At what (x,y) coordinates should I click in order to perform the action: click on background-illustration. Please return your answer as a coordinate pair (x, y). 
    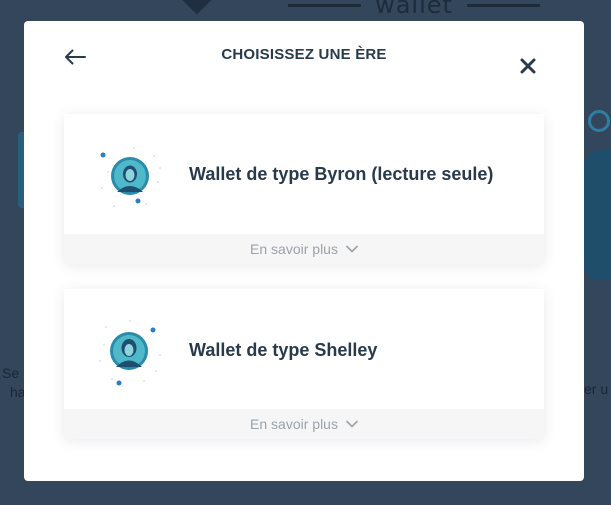
    Looking at the image, I should click on (597, 195).